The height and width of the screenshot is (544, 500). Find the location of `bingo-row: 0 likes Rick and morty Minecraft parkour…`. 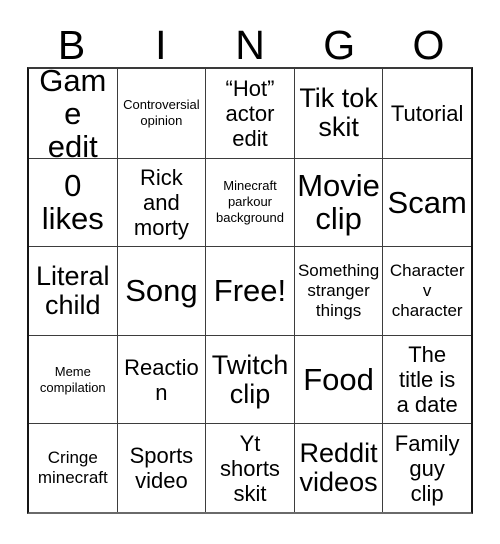

bingo-row: 0 likes Rick and morty Minecraft parkour… is located at coordinates (250, 202).